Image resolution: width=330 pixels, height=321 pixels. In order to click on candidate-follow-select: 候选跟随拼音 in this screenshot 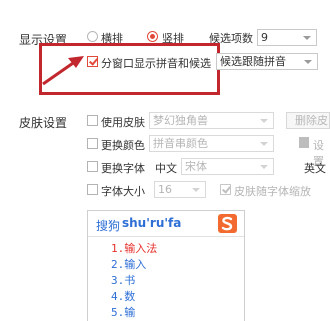, I will do `click(267, 61)`.